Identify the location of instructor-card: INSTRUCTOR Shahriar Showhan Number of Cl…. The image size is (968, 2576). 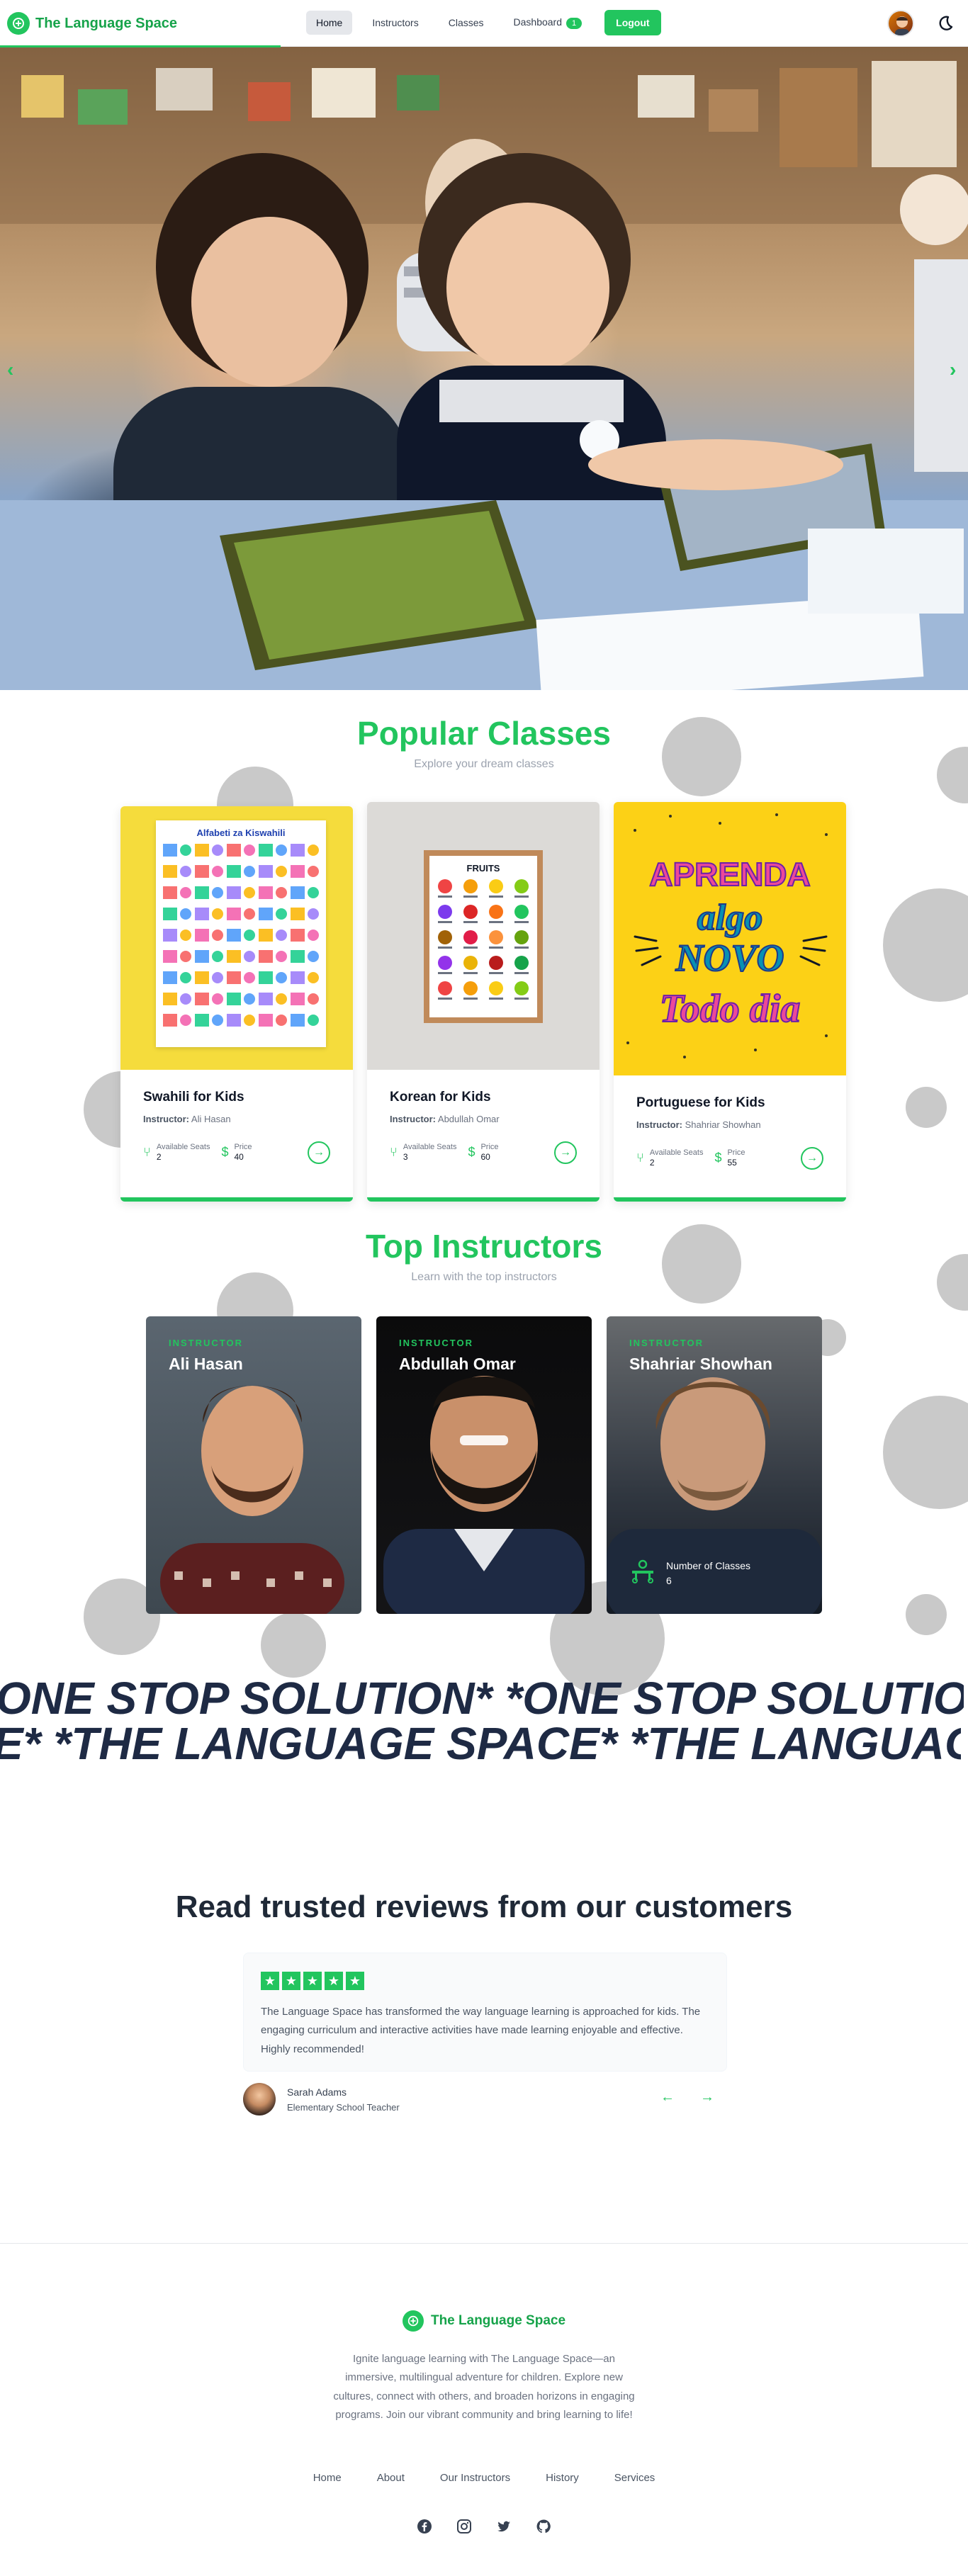
(714, 1465).